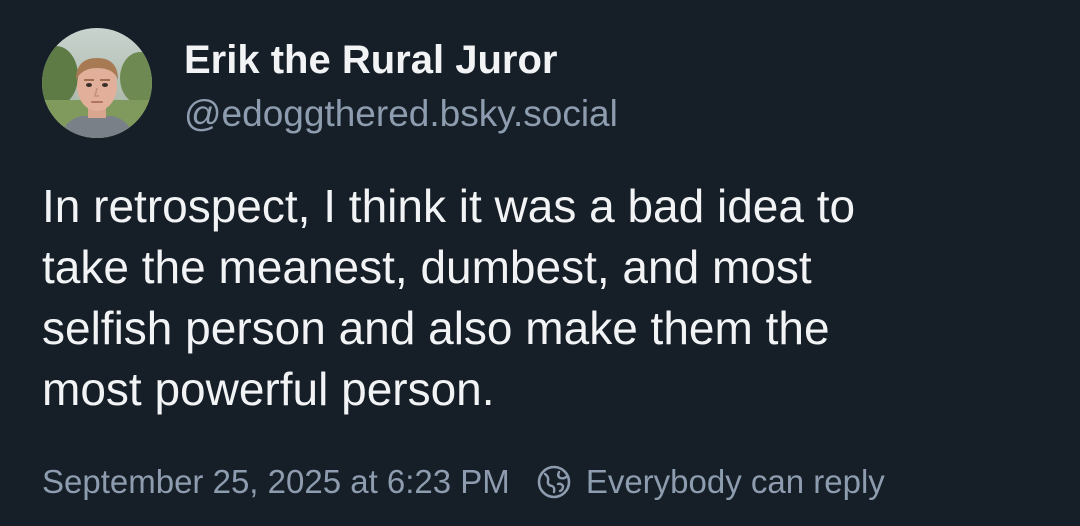 This screenshot has height=526, width=1080. What do you see at coordinates (735, 482) in the screenshot?
I see `reply-setting-label: Everybody can reply` at bounding box center [735, 482].